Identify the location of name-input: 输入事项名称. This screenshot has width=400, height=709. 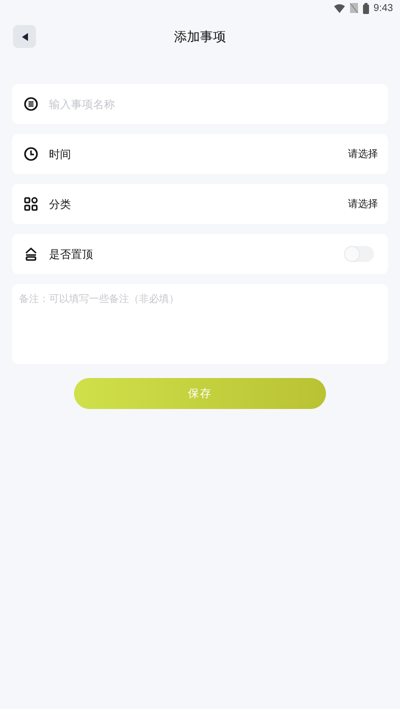
(213, 104).